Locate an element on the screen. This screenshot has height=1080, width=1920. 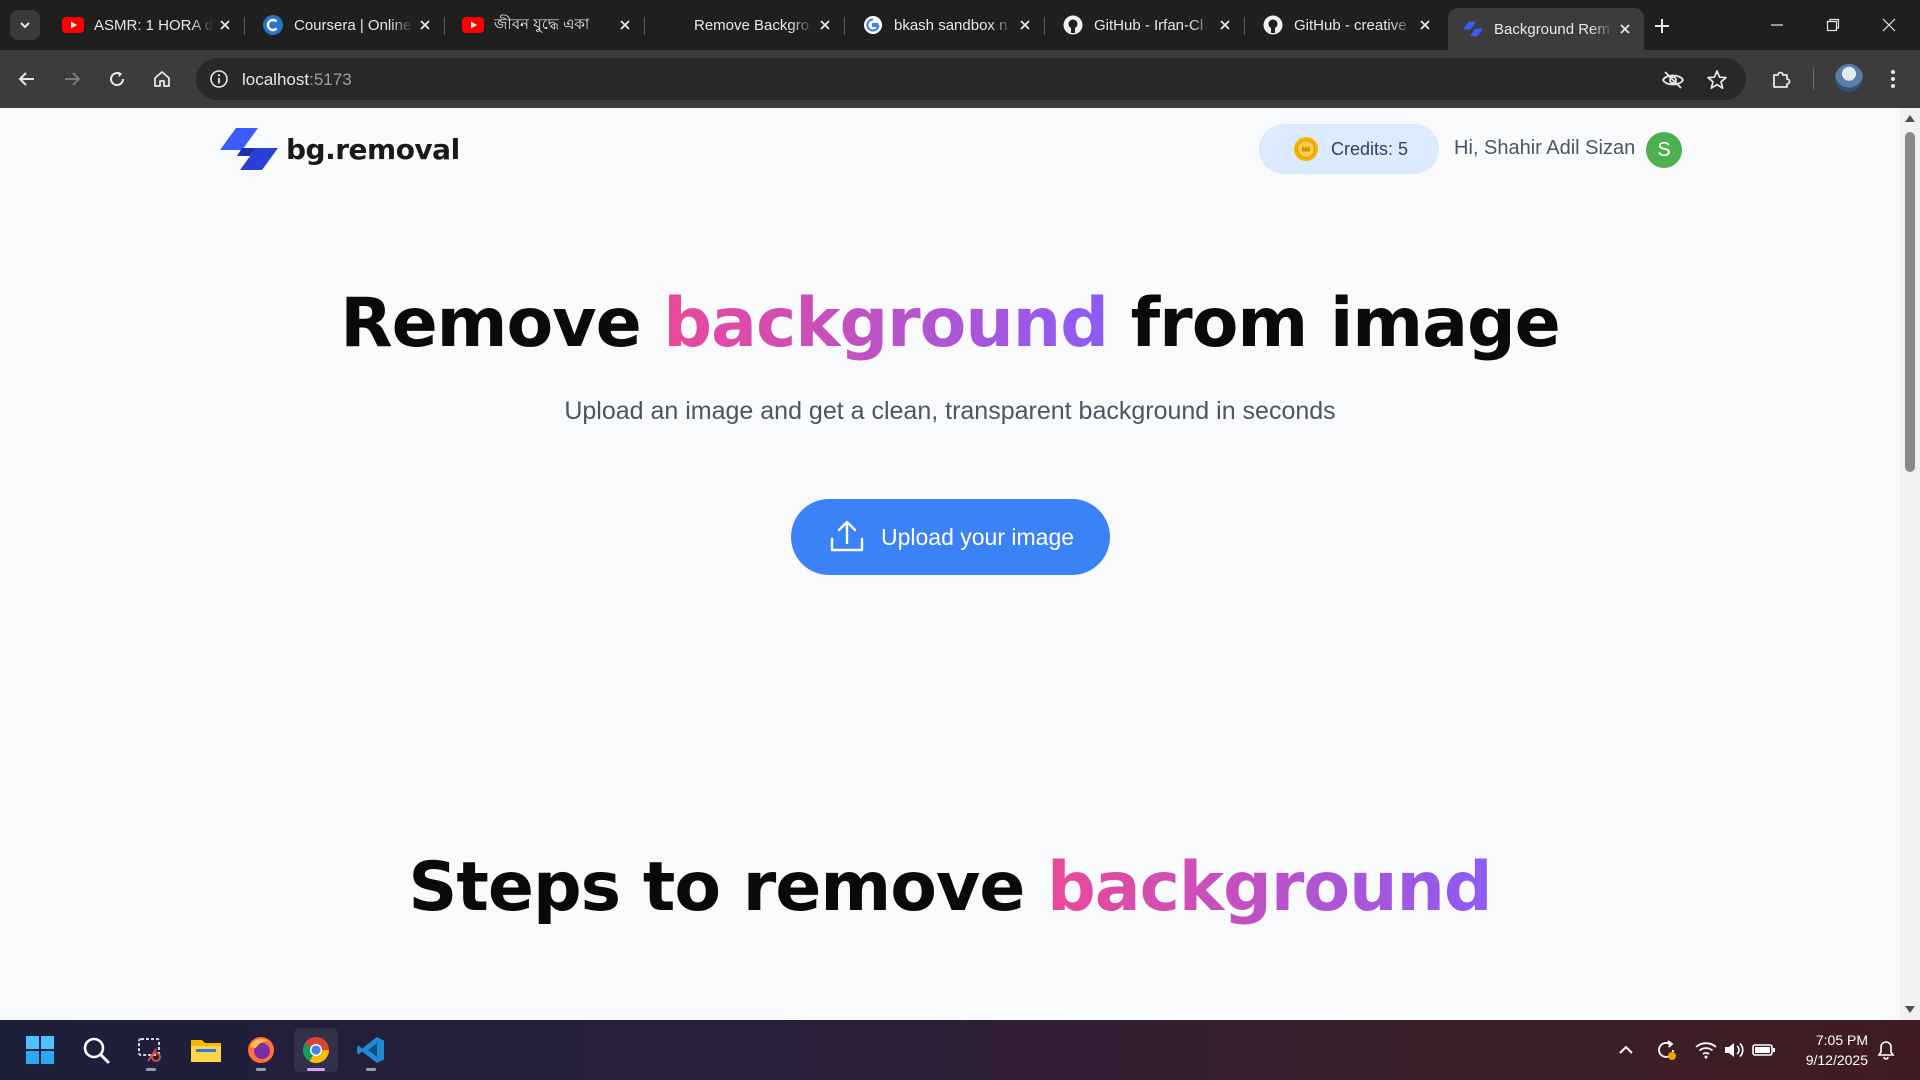
eye-off-icon is located at coordinates (1673, 80).